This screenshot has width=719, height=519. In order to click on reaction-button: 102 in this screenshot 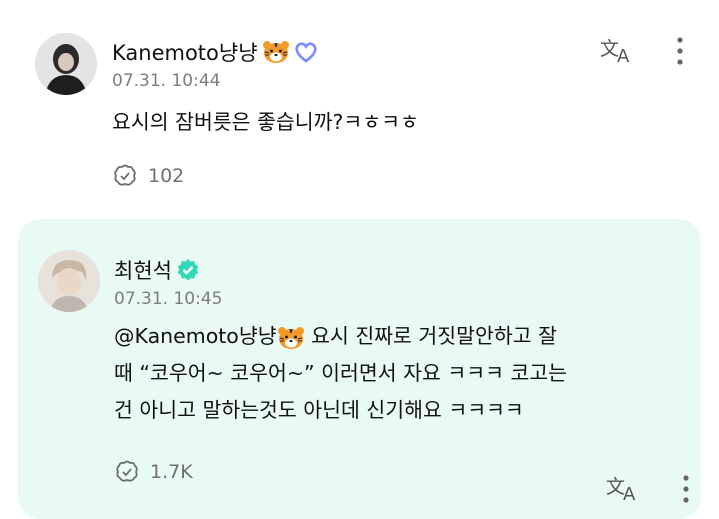, I will do `click(148, 176)`.